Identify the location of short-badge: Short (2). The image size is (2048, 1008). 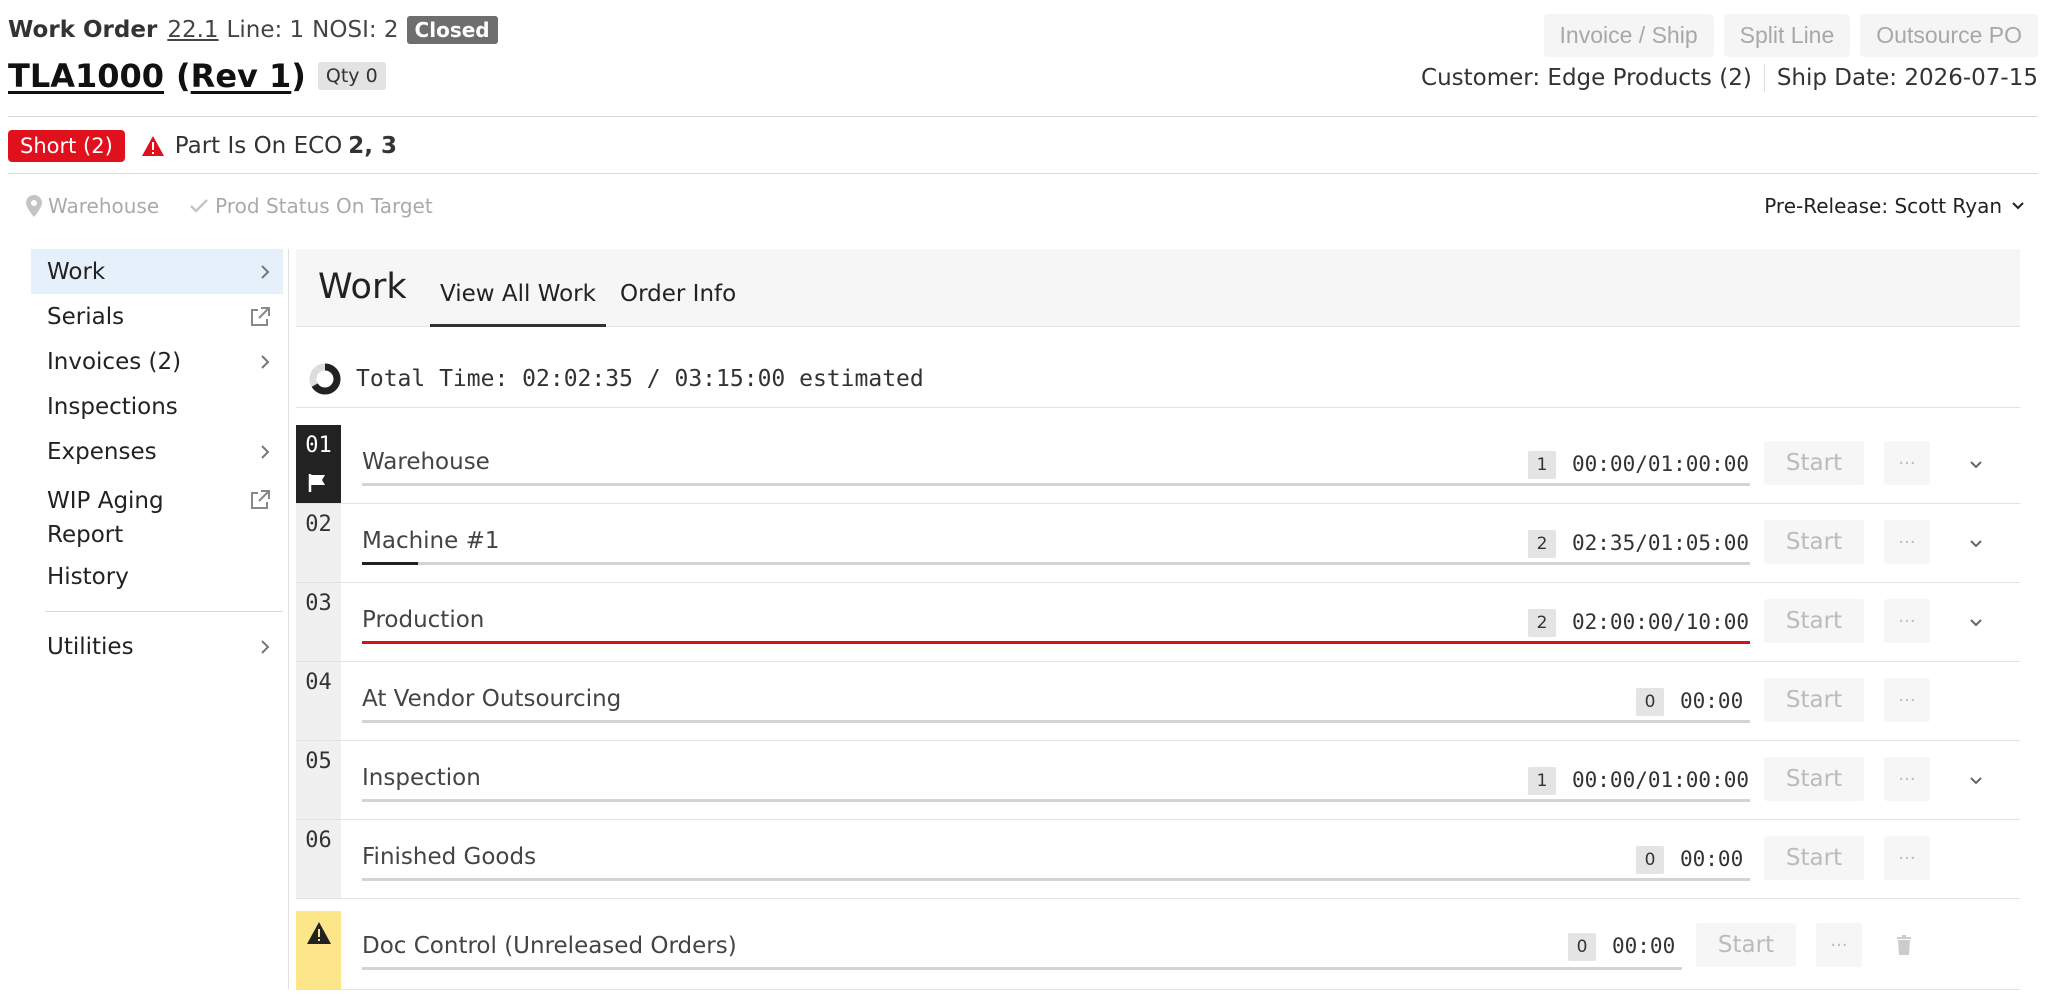
(66, 146).